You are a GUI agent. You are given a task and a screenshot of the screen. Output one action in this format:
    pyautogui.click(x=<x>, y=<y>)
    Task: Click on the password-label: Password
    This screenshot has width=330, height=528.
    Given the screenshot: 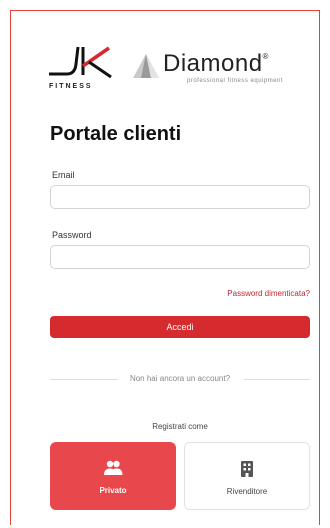 What is the action you would take?
    pyautogui.click(x=72, y=235)
    